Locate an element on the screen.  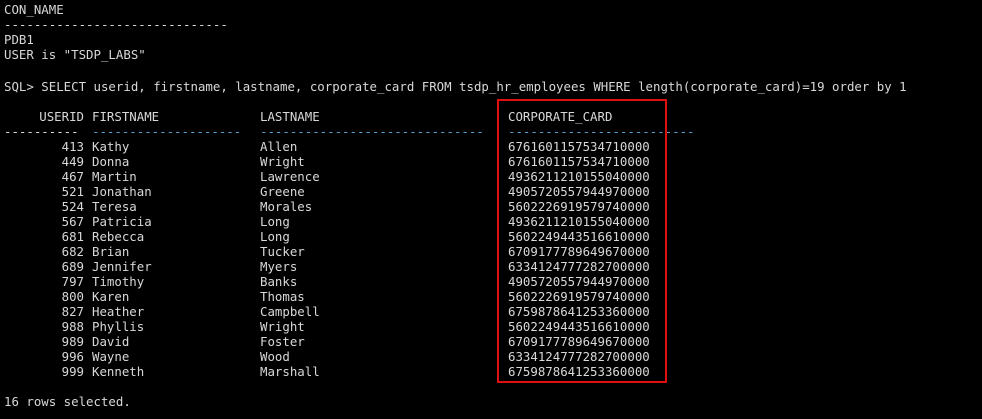
con-name-label: CON_NAME is located at coordinates (34, 9).